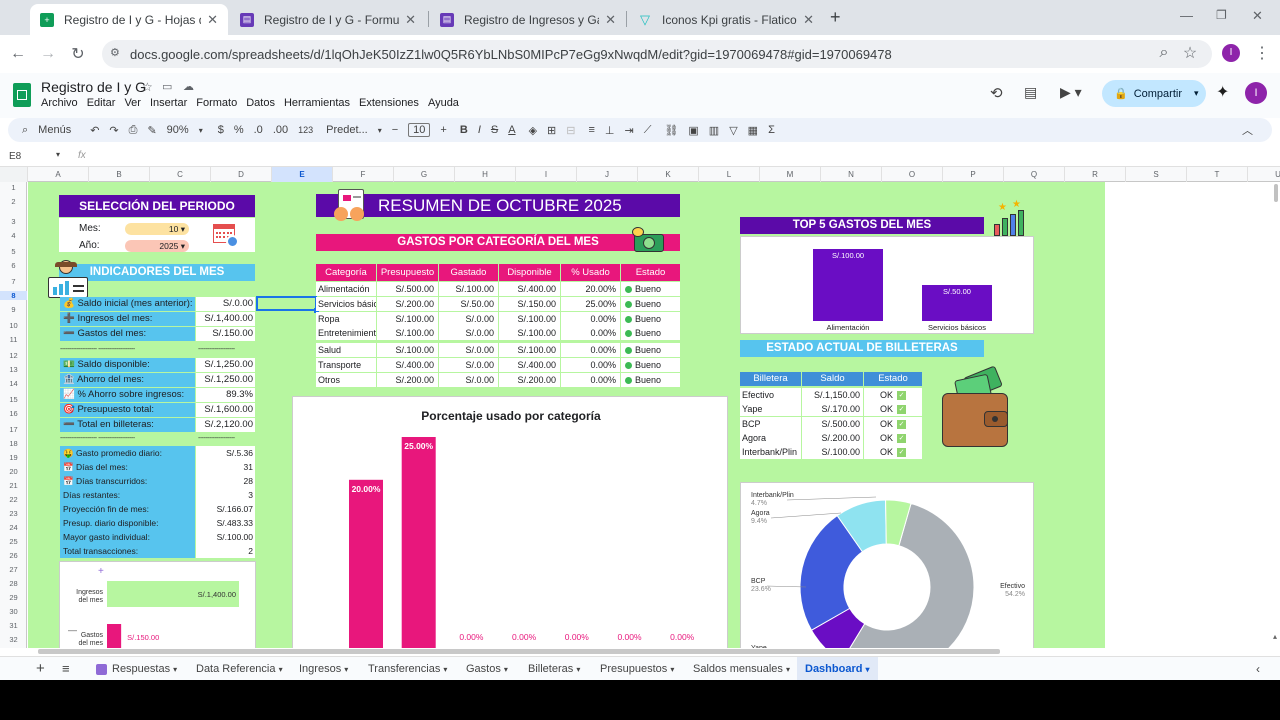  I want to click on sheet-tab-gastos: Gastos ▾, so click(487, 669).